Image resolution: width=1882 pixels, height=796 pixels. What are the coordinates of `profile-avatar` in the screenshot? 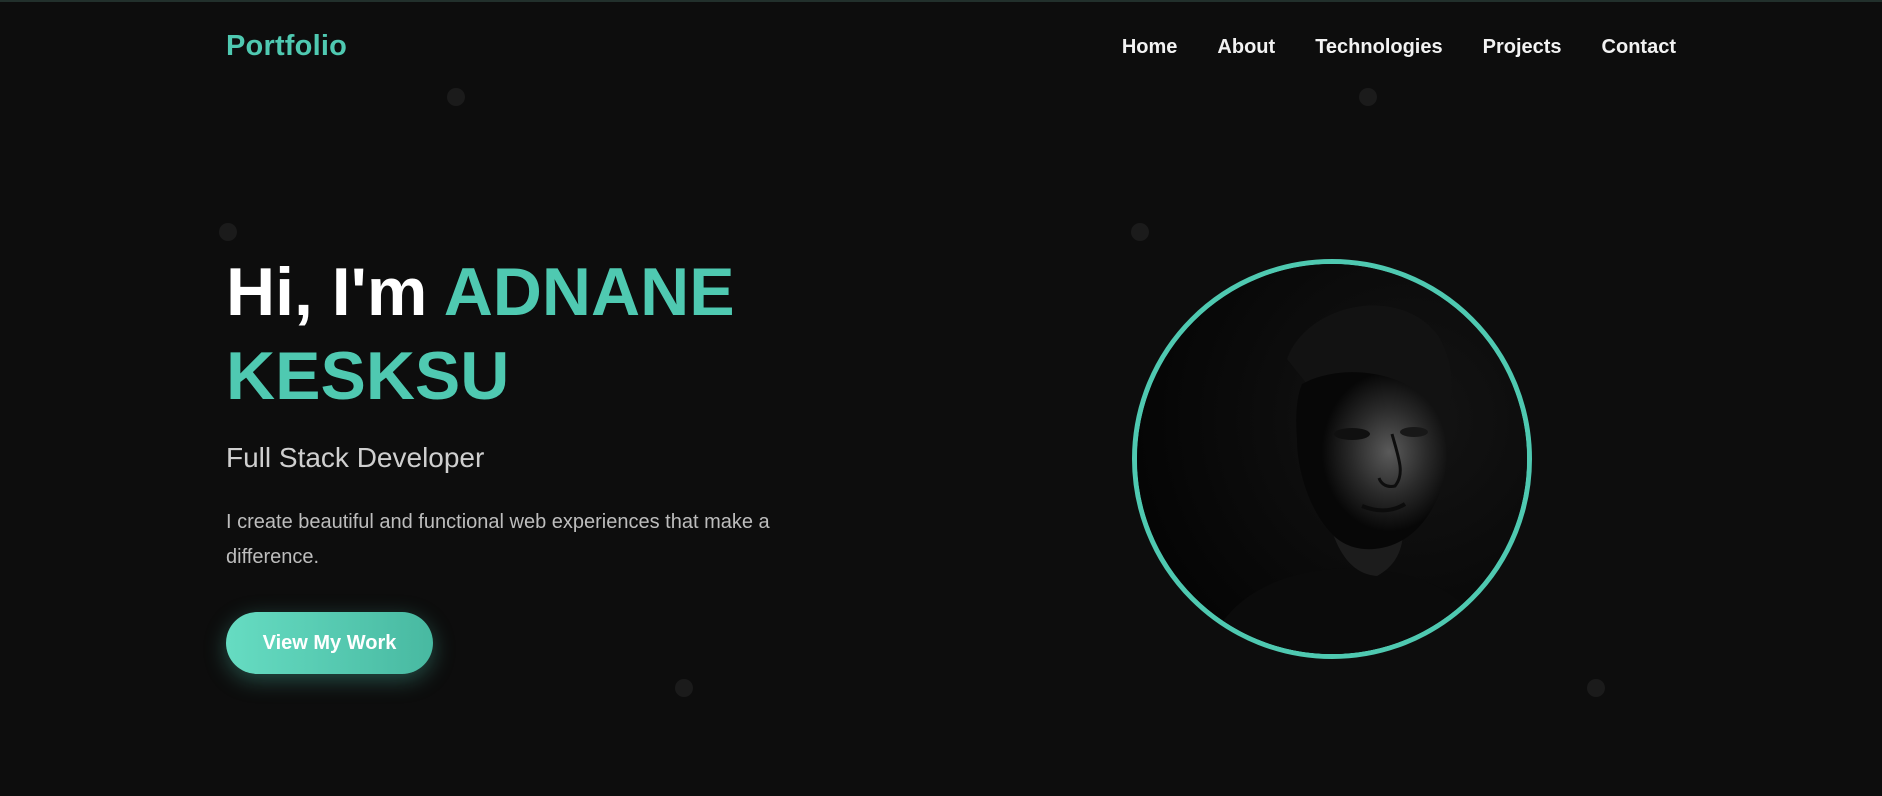 It's located at (1332, 459).